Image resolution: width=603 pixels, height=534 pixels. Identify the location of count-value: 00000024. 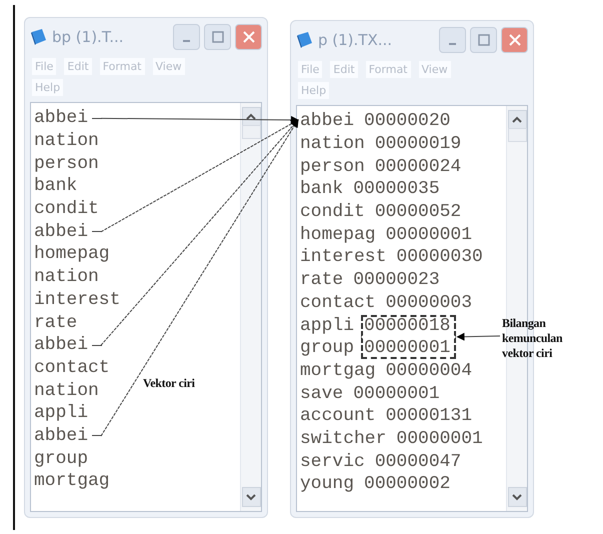
(418, 167).